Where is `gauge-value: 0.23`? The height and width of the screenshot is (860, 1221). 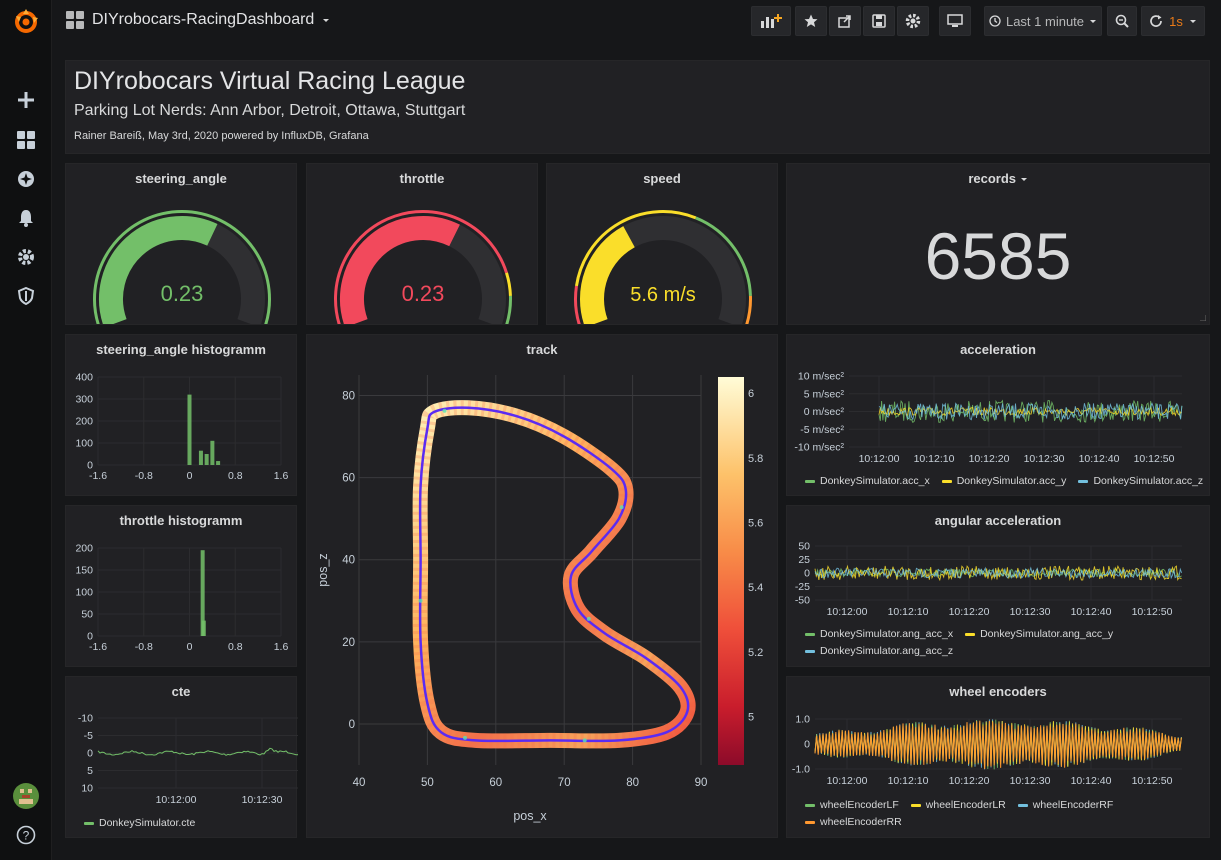
gauge-value: 0.23 is located at coordinates (423, 293).